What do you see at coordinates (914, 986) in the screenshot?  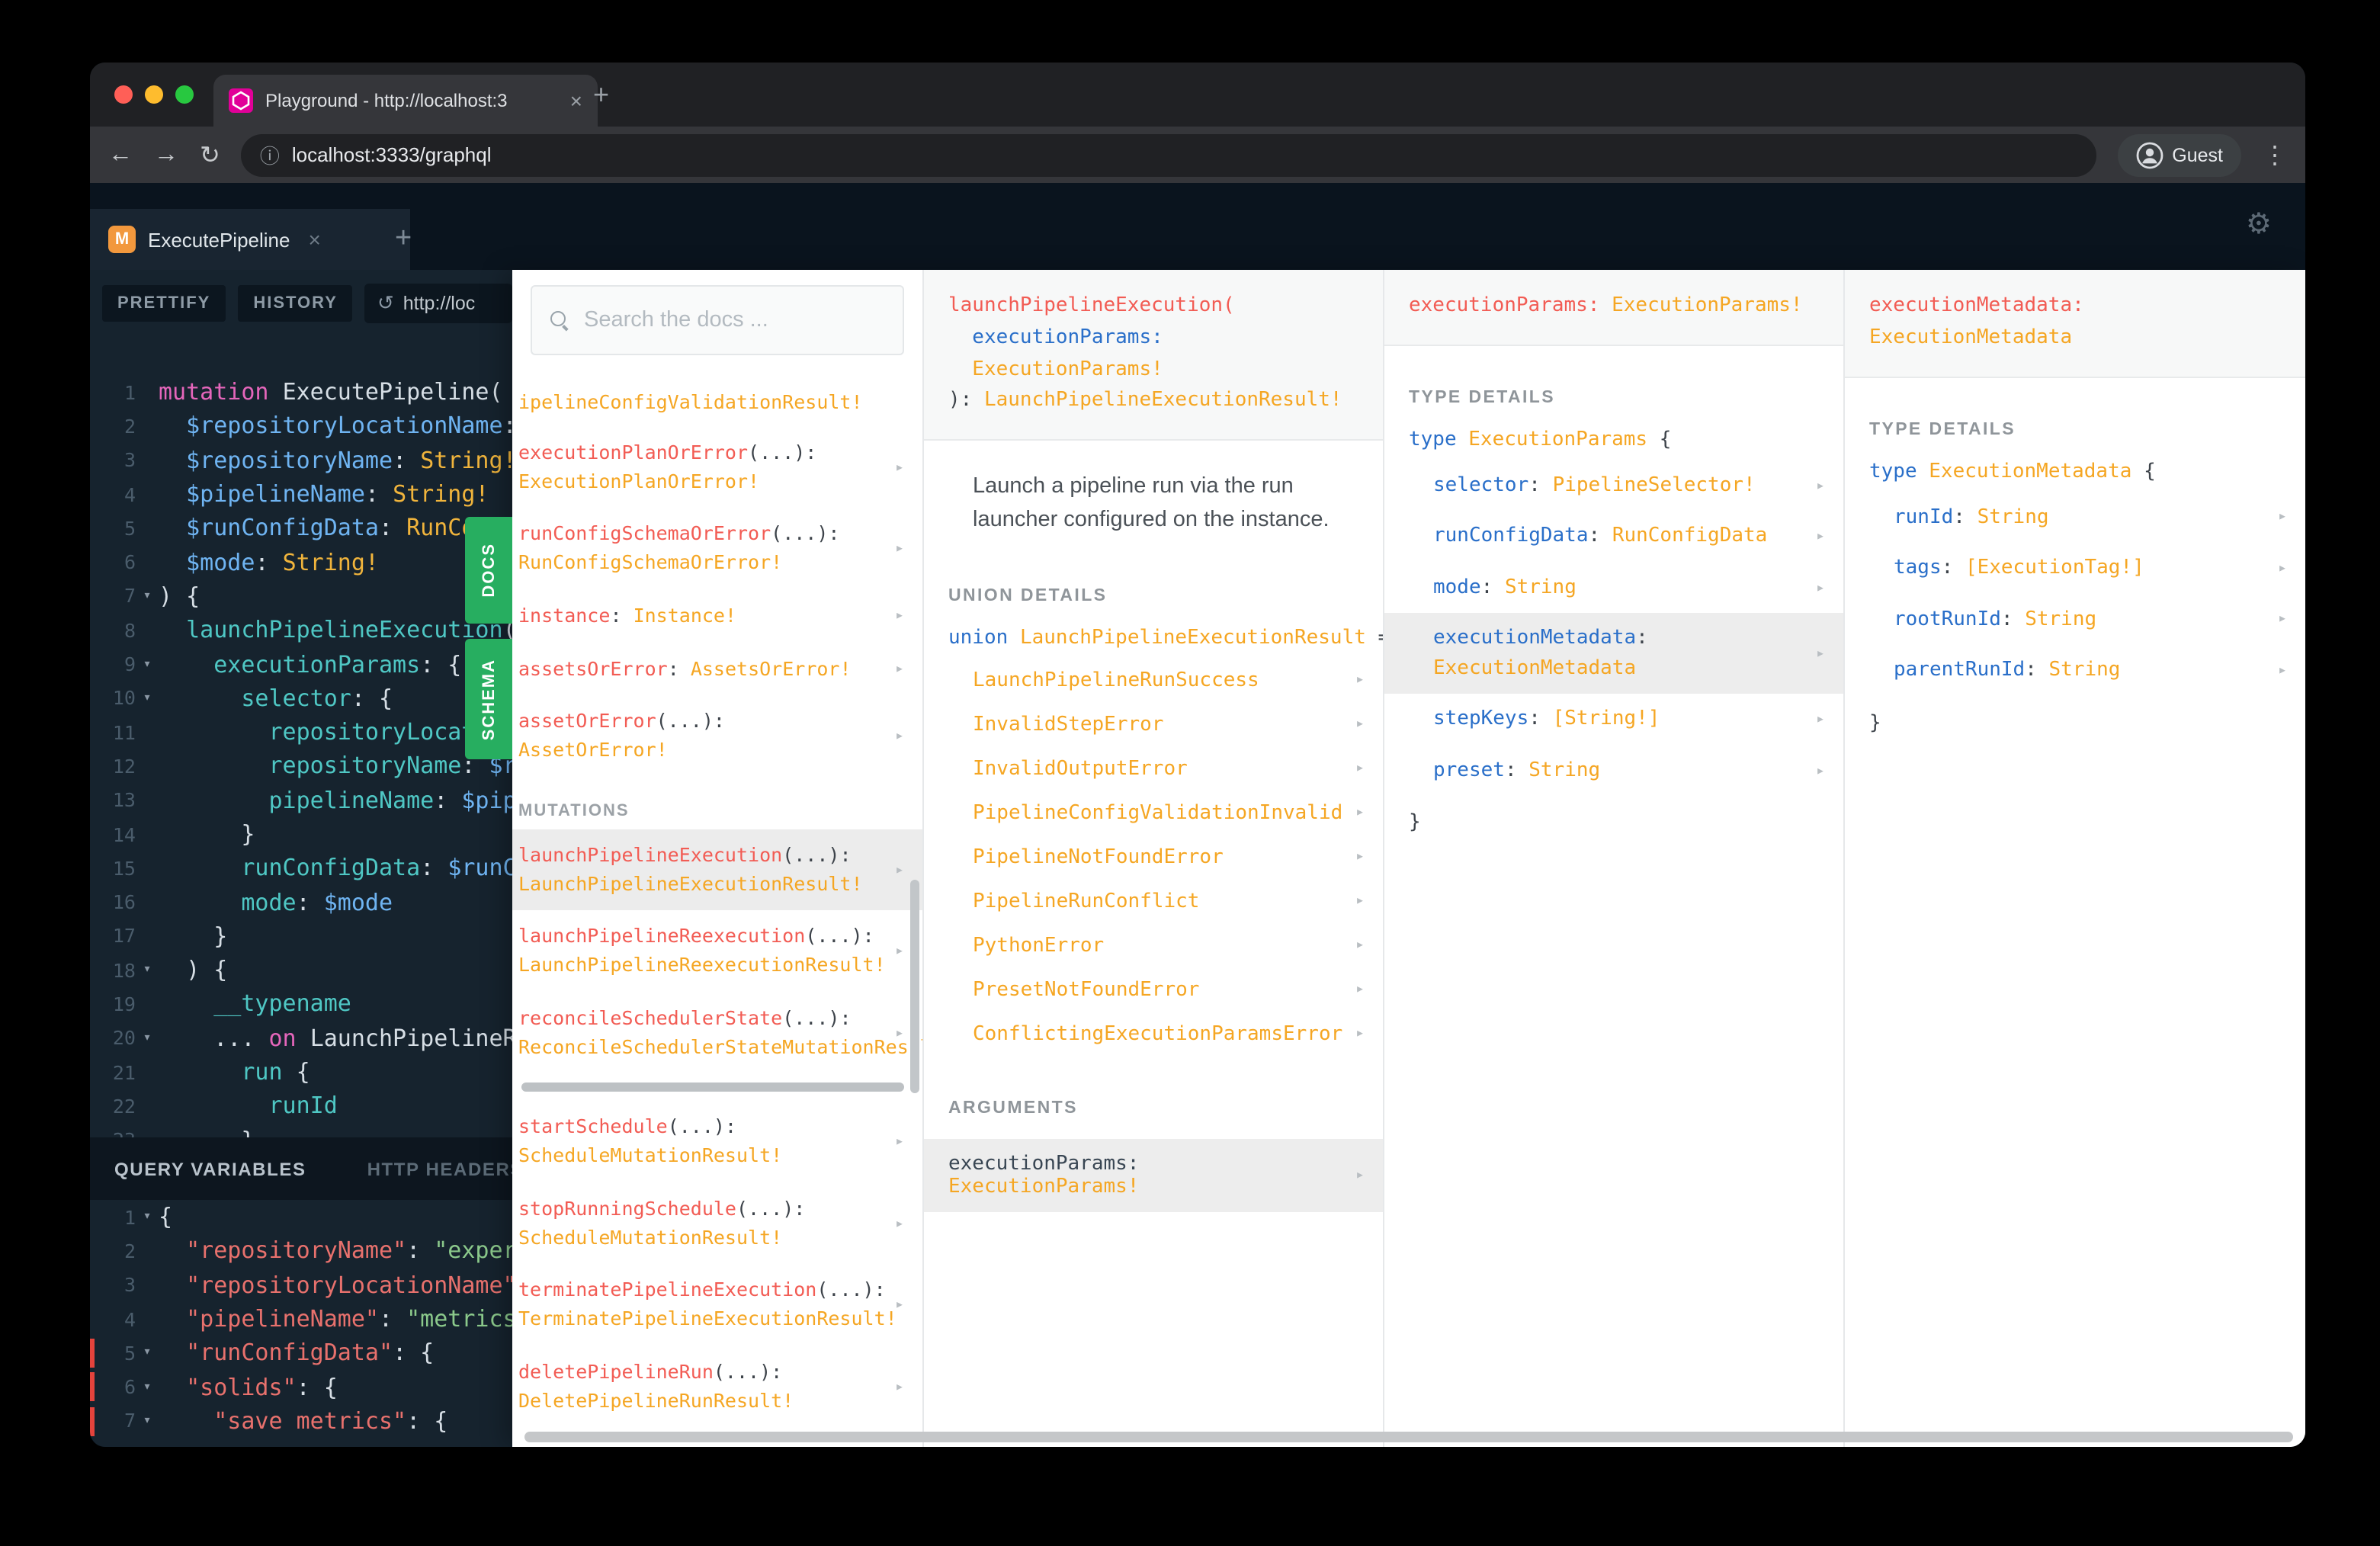 I see `vertical-scrollbar` at bounding box center [914, 986].